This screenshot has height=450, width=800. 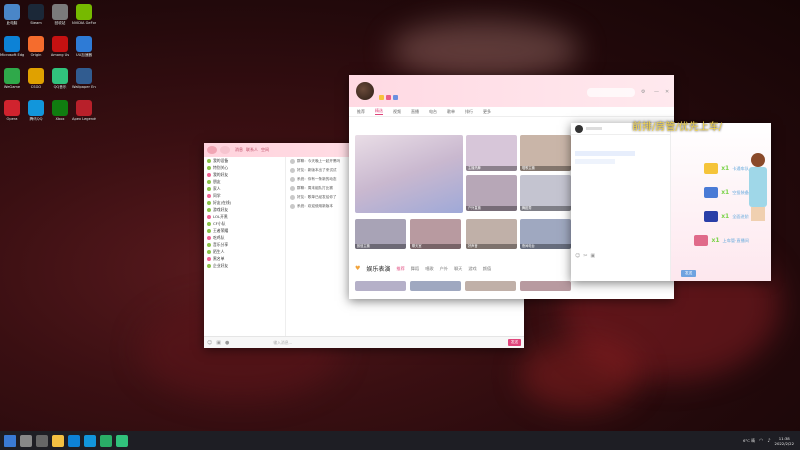 What do you see at coordinates (487, 269) in the screenshot?
I see `section-tag: 颜值` at bounding box center [487, 269].